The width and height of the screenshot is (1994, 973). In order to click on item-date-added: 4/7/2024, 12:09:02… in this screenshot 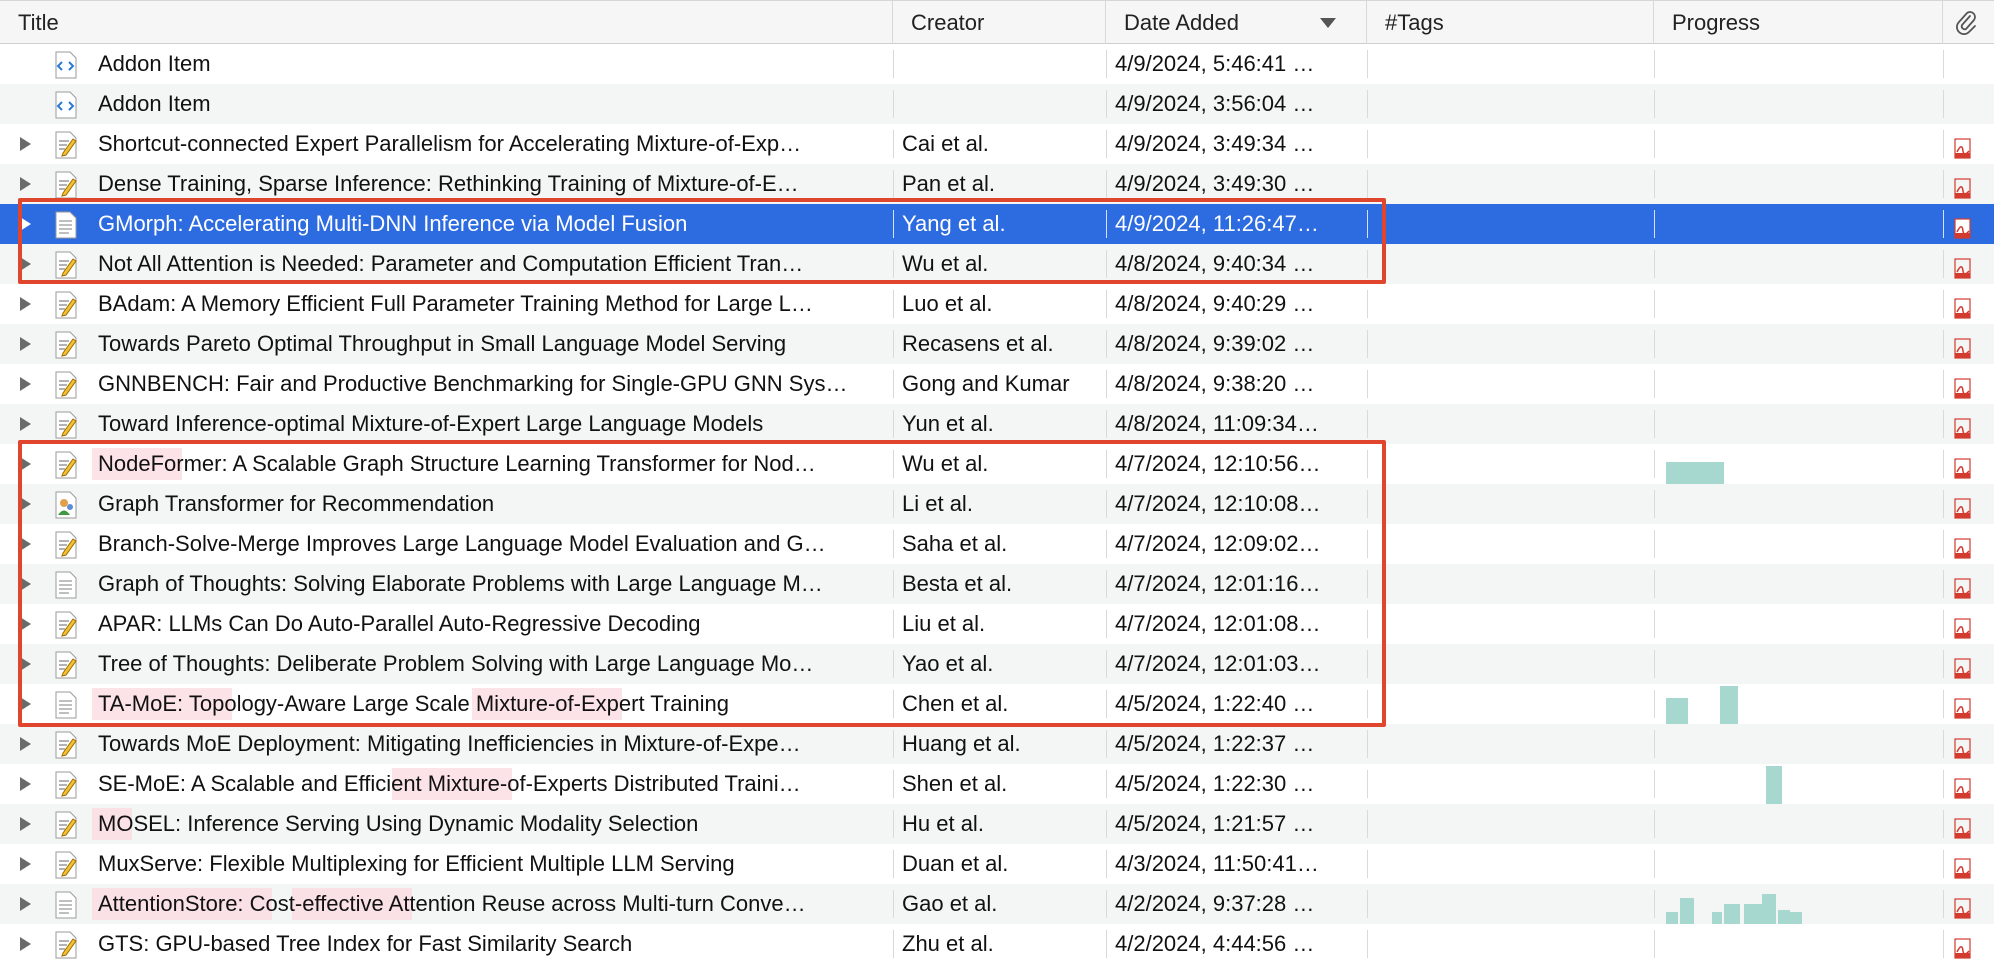, I will do `click(1218, 543)`.